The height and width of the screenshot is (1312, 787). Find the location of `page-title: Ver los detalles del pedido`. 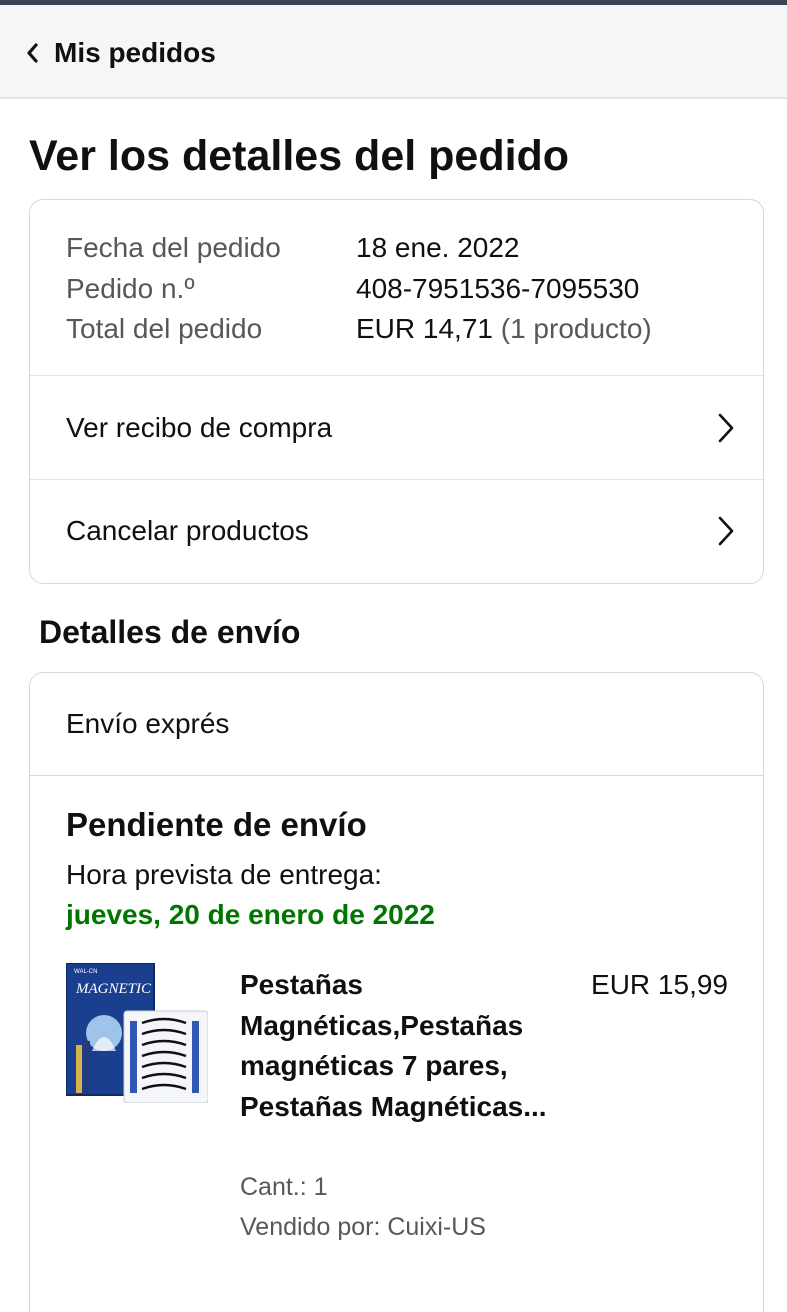

page-title: Ver los detalles del pedido is located at coordinates (299, 156).